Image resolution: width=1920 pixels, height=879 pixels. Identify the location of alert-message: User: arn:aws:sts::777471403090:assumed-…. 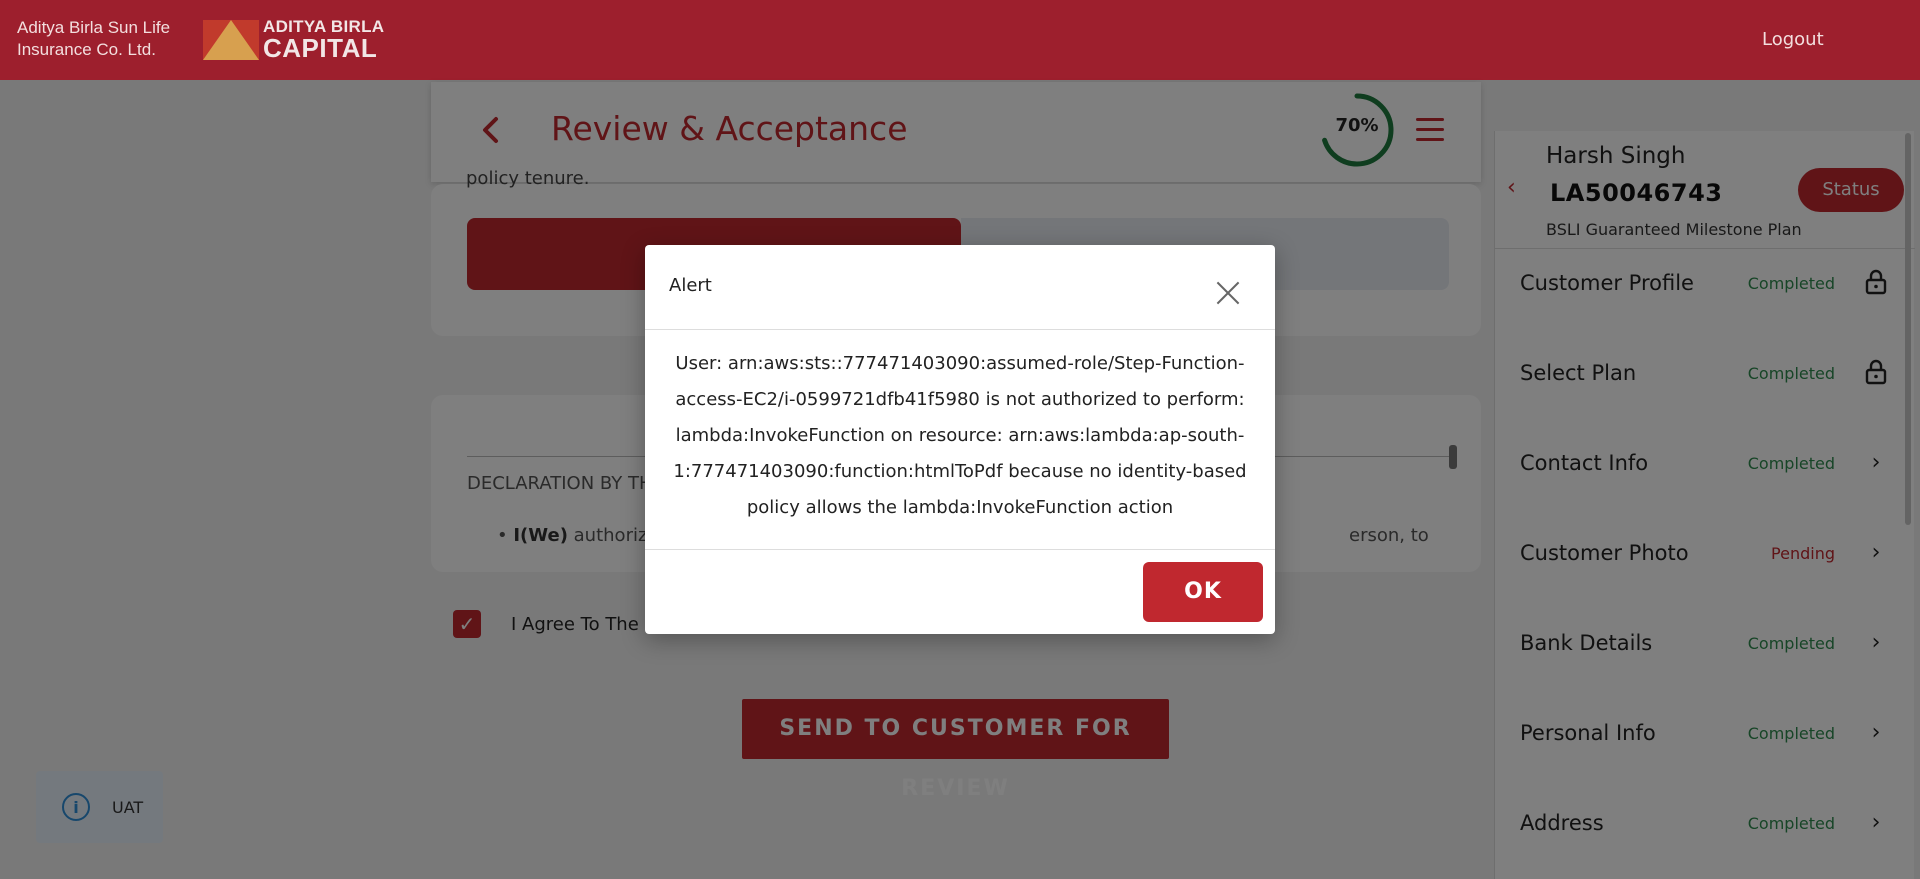
(960, 435).